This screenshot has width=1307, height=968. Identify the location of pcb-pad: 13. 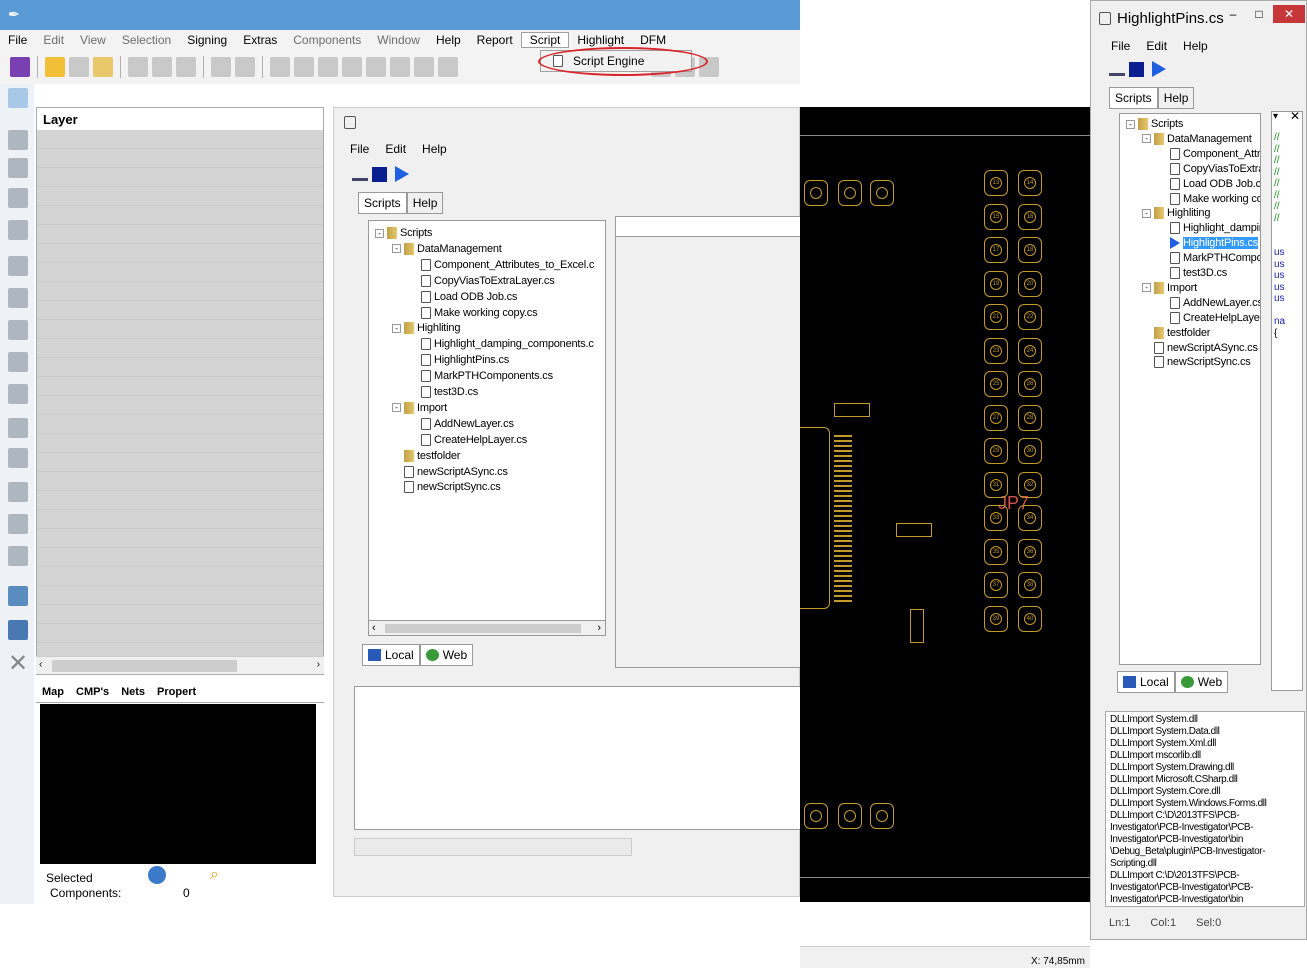
(996, 183).